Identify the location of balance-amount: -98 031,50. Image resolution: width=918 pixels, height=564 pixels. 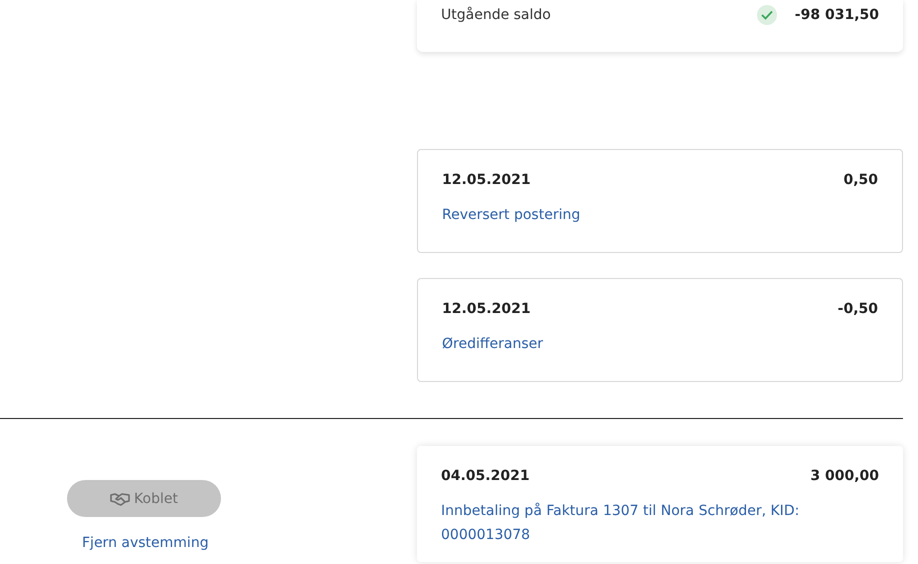
(836, 15).